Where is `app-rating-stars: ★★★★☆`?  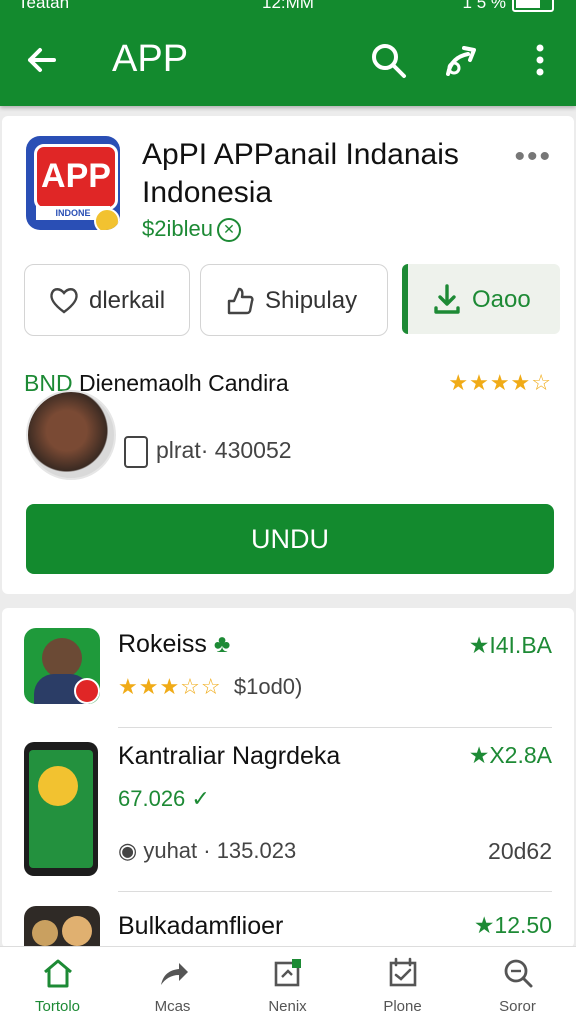
app-rating-stars: ★★★★☆ is located at coordinates (500, 382).